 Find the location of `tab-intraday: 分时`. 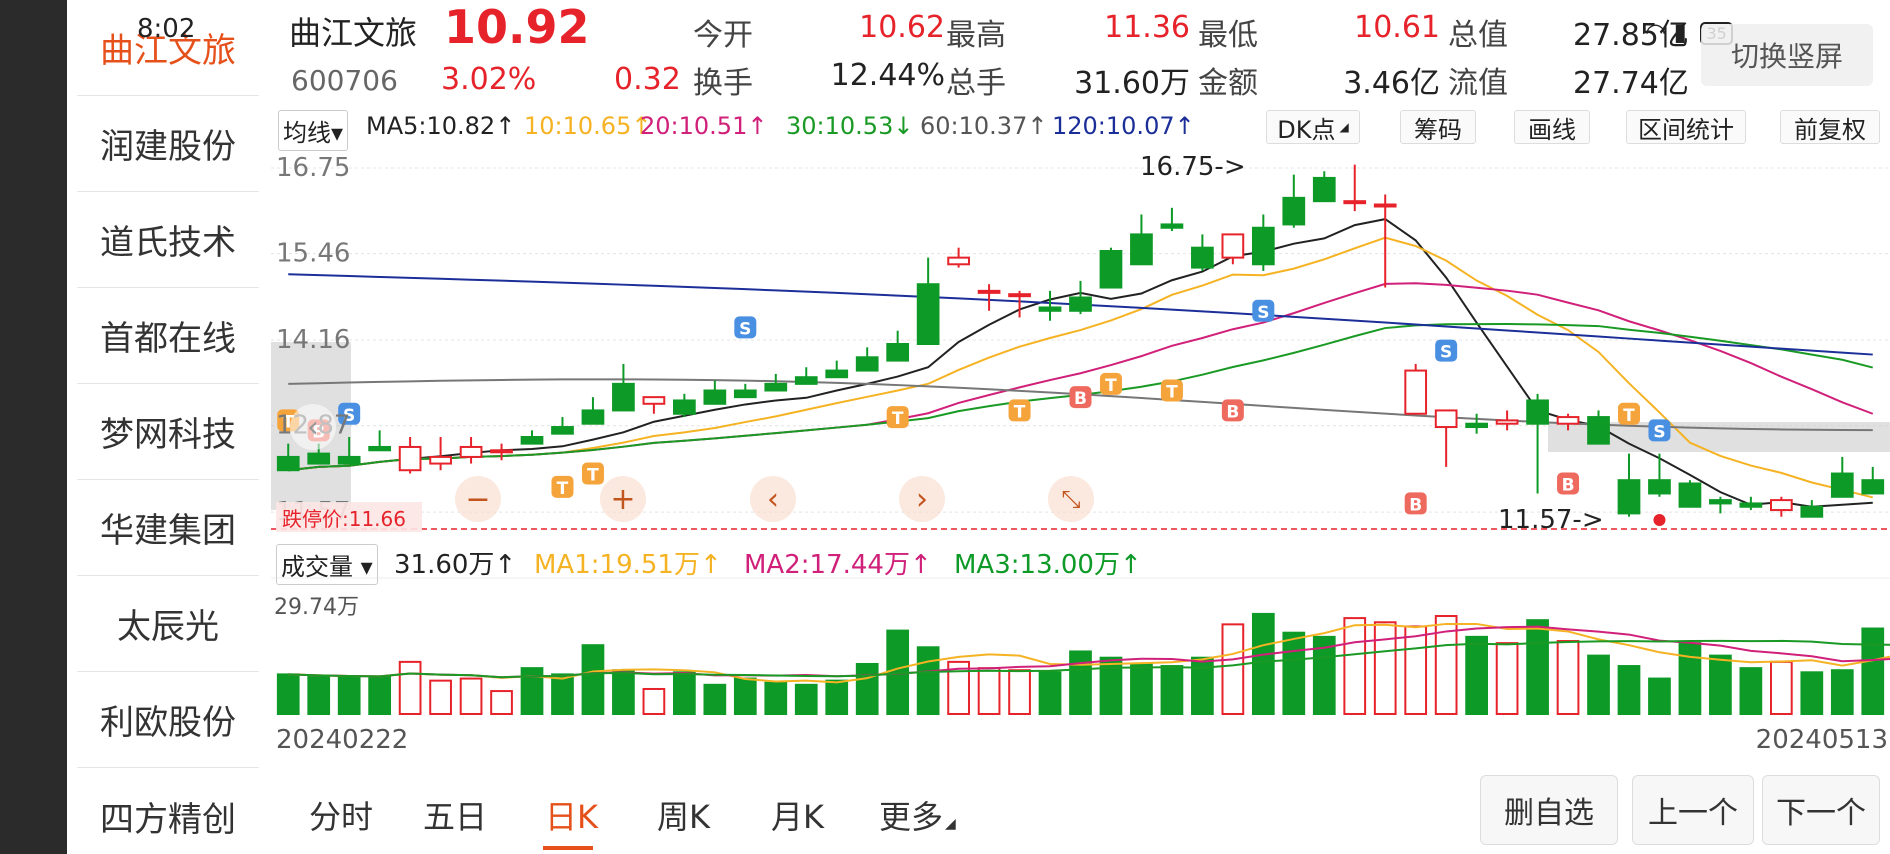

tab-intraday: 分时 is located at coordinates (341, 815).